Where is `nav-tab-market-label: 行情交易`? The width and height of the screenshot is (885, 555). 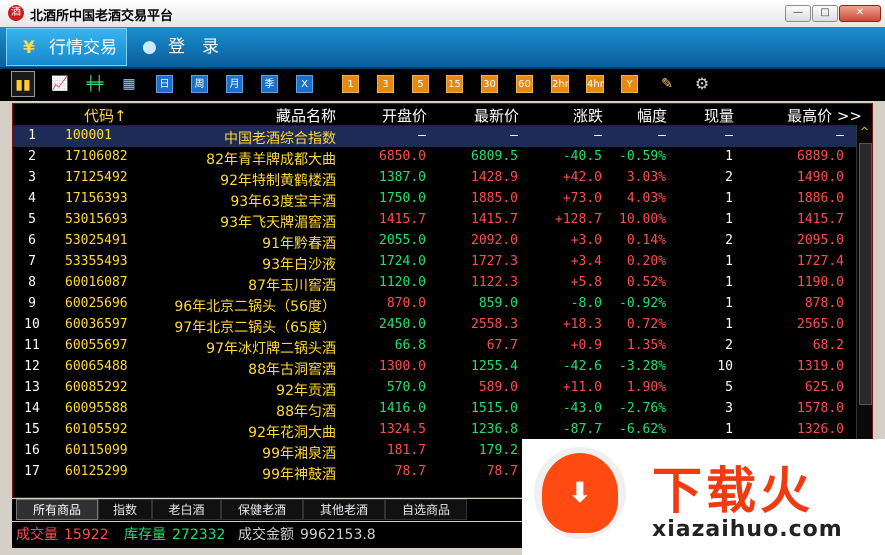 nav-tab-market-label: 行情交易 is located at coordinates (83, 48).